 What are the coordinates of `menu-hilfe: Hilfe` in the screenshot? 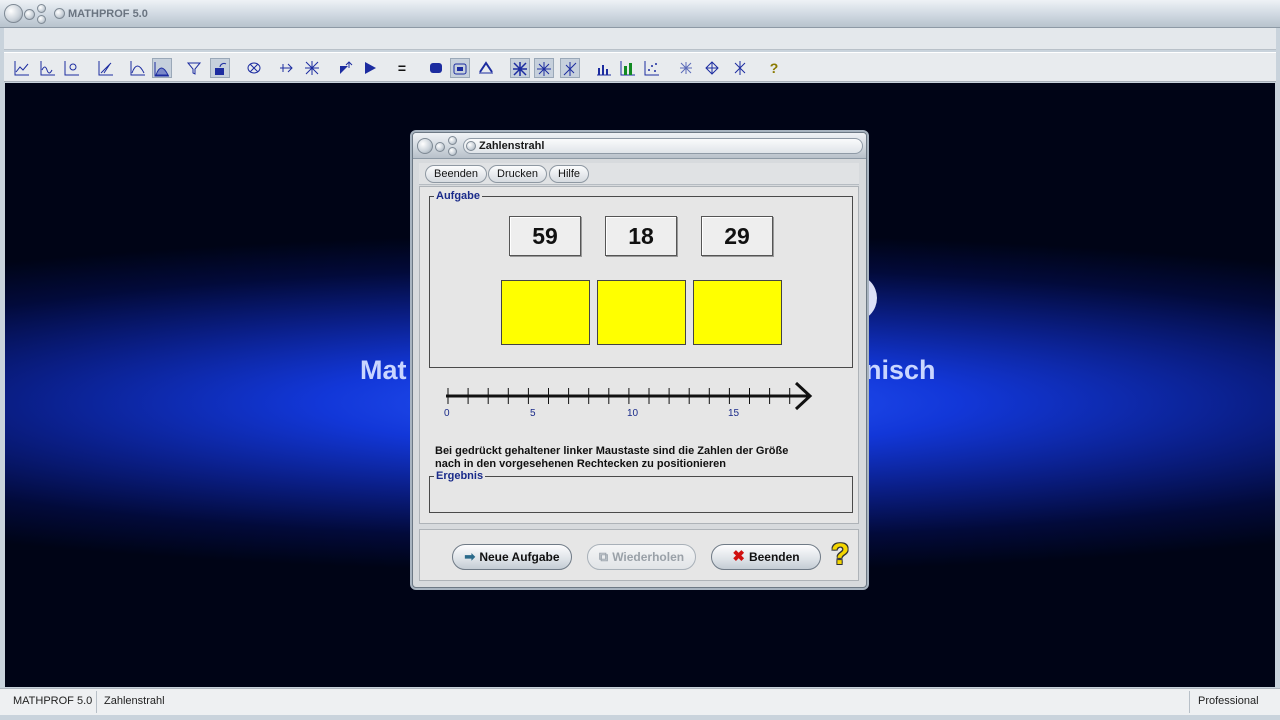 It's located at (569, 174).